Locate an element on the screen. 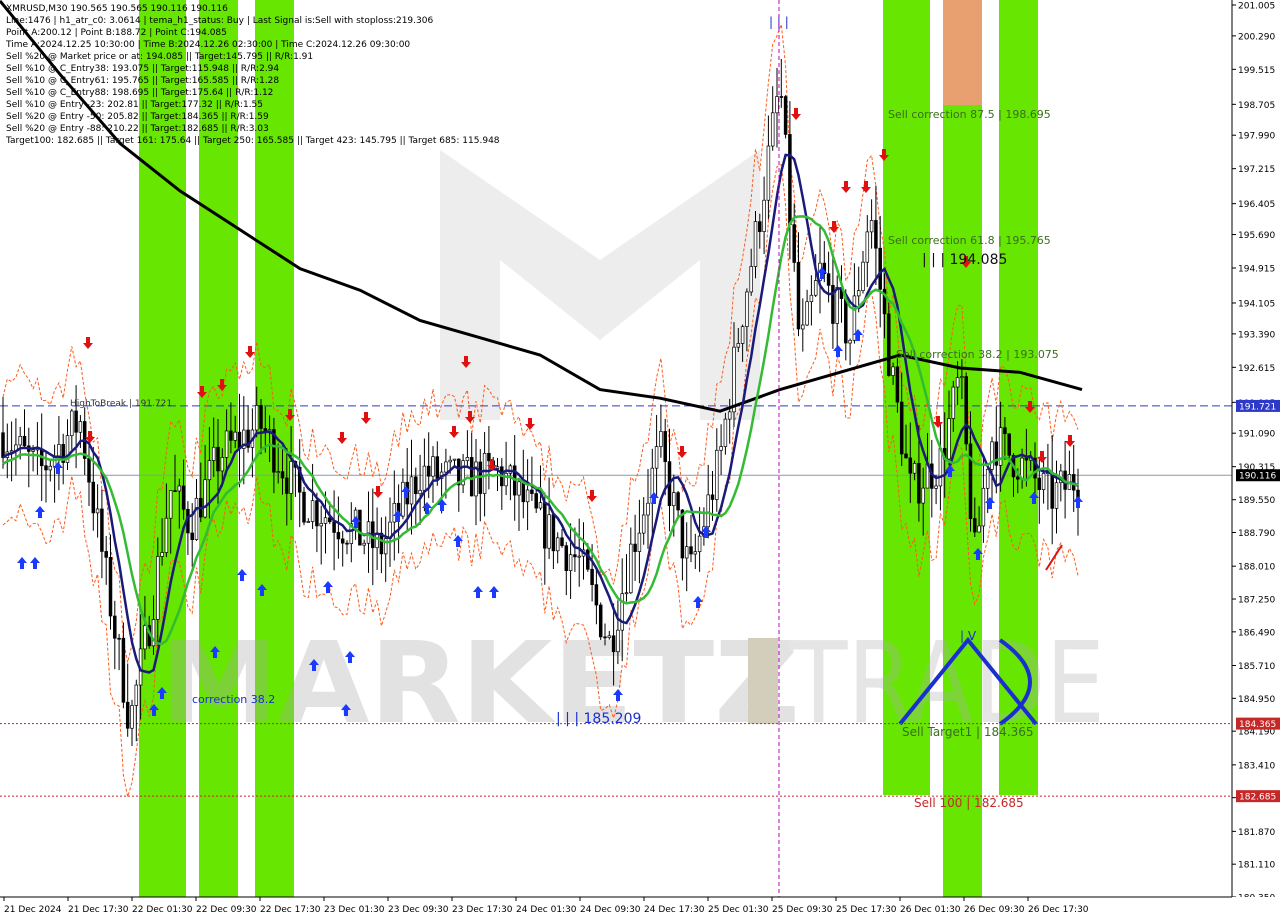 This screenshot has width=1280, height=920. price-tag-label: 190.116 is located at coordinates (1257, 477).